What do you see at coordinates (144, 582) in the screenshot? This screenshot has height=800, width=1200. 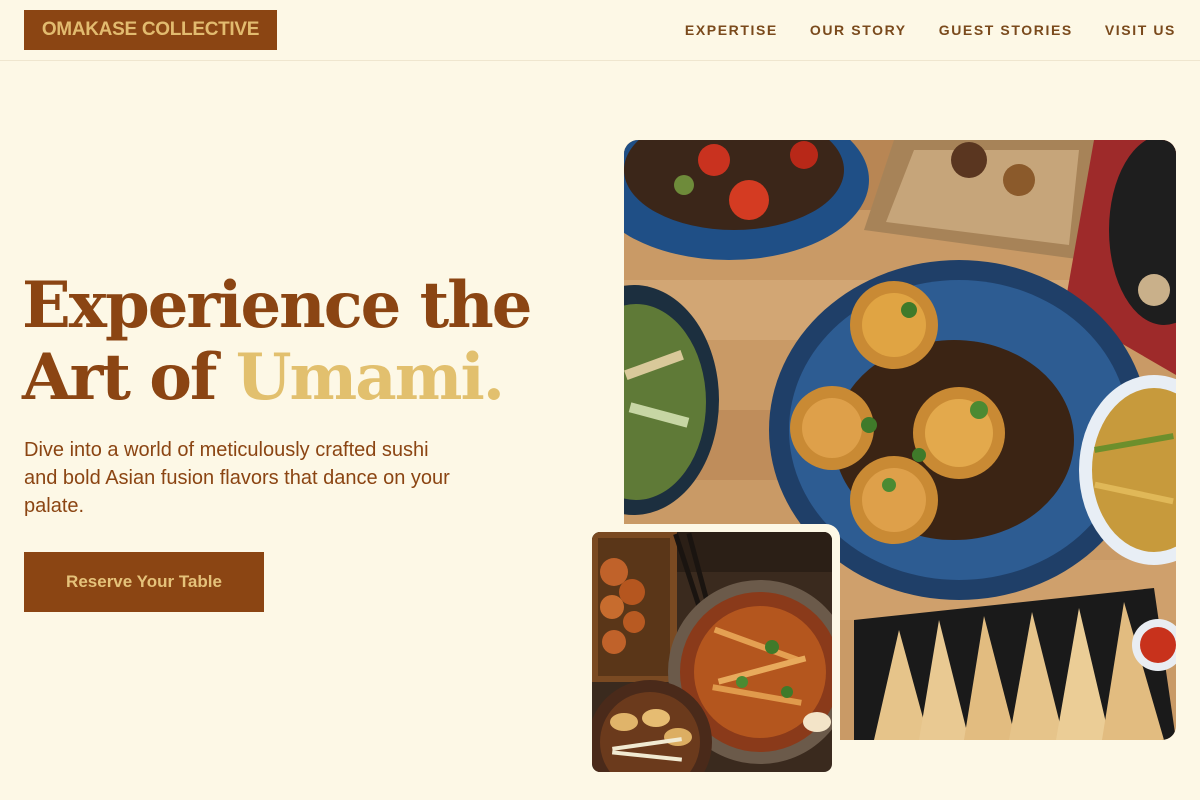 I see `reserve-table-button: Reserve Your Table` at bounding box center [144, 582].